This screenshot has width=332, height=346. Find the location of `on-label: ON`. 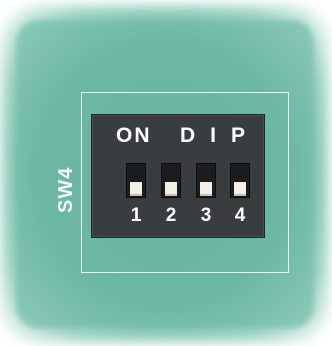

on-label: ON is located at coordinates (134, 135).